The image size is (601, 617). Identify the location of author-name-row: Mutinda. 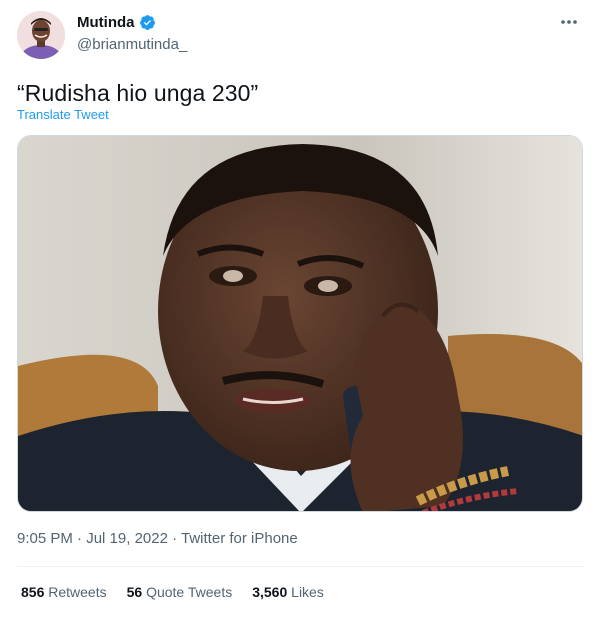
(116, 22).